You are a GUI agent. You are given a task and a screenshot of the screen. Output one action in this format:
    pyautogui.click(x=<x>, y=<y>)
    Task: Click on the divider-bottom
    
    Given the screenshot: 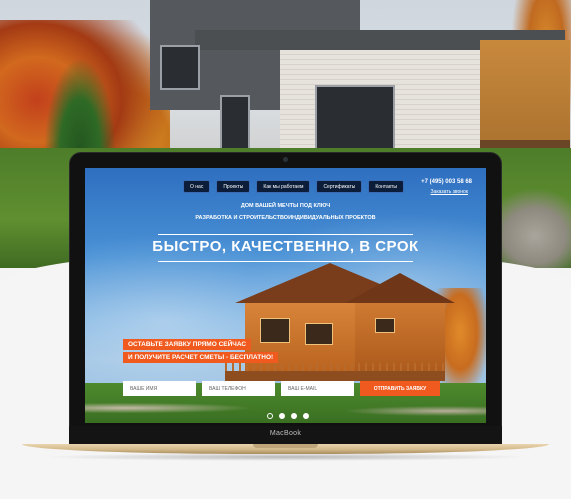 What is the action you would take?
    pyautogui.click(x=285, y=261)
    